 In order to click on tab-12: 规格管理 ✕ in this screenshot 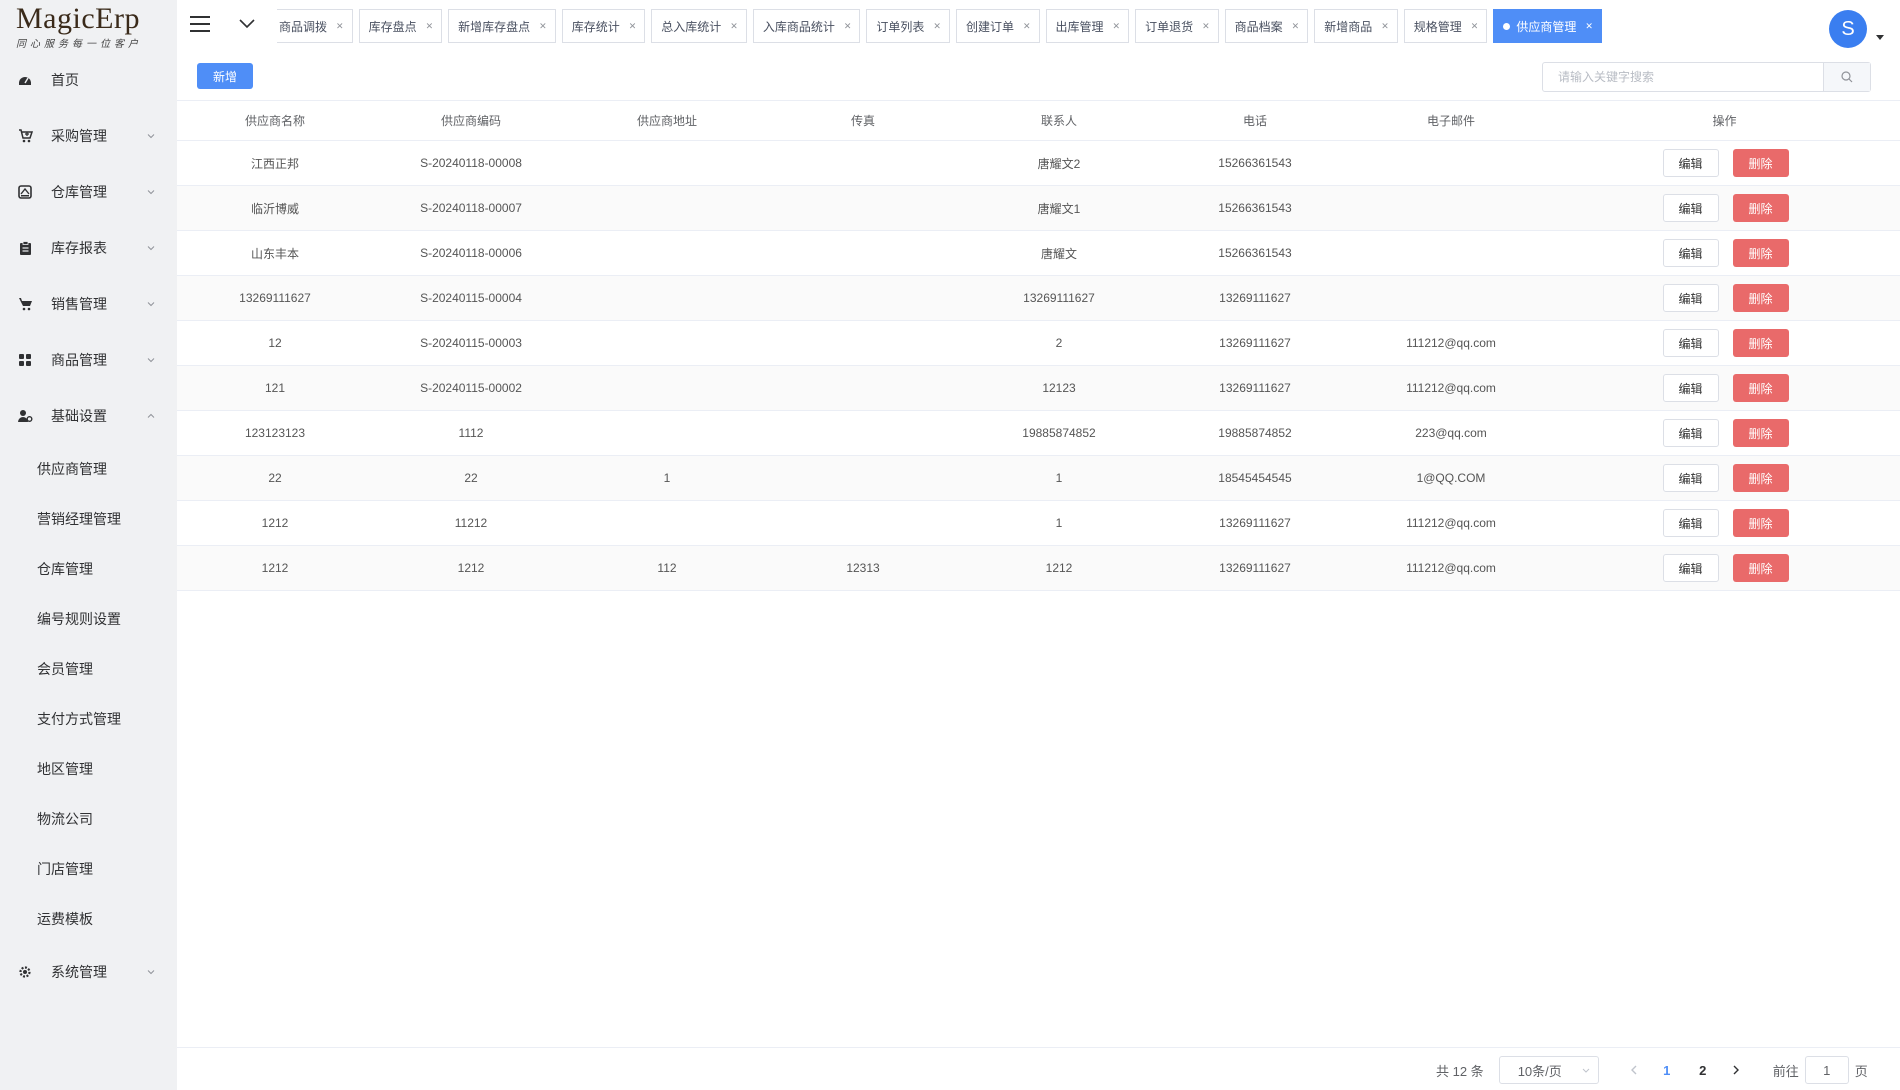, I will do `click(1445, 26)`.